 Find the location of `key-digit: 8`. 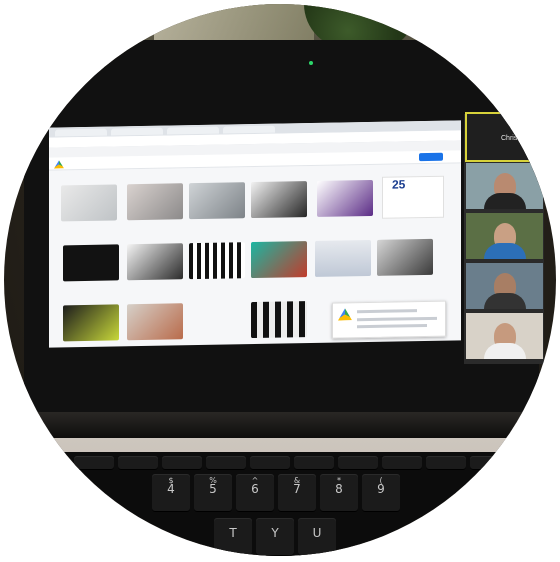

key-digit: 8 is located at coordinates (339, 489).